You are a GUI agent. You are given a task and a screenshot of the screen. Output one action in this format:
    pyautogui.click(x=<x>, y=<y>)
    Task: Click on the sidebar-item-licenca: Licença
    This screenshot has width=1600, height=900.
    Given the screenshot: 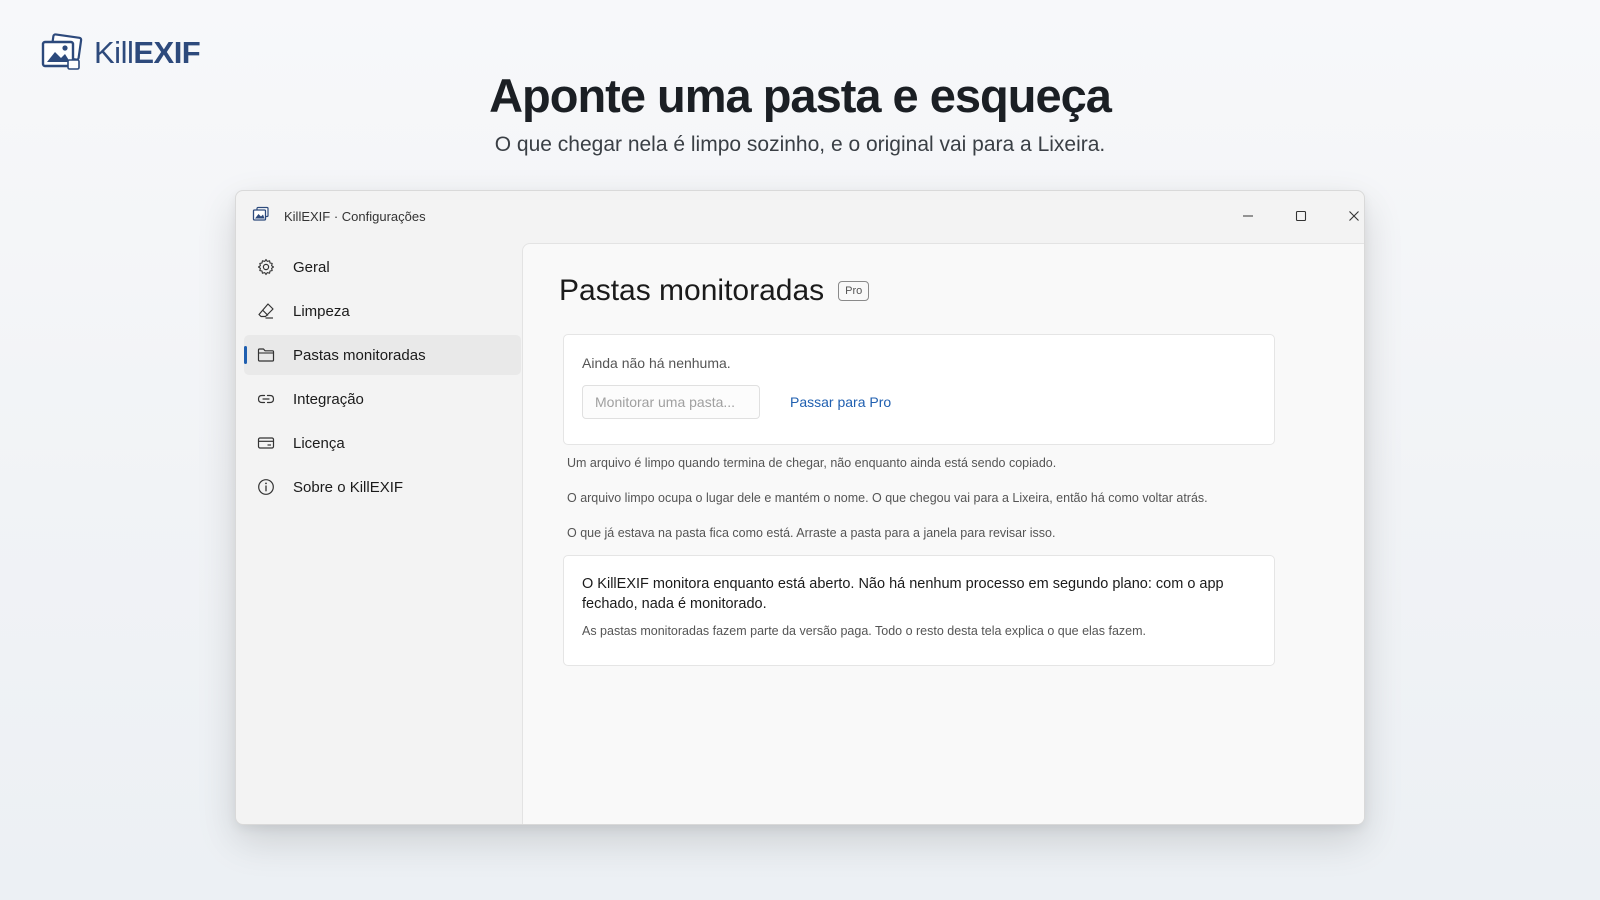 What is the action you would take?
    pyautogui.click(x=382, y=443)
    